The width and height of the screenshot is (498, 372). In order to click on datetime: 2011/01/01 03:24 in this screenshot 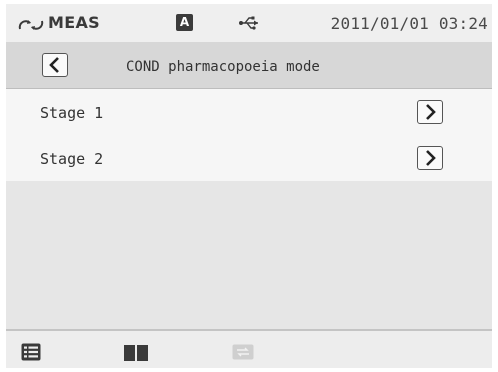, I will do `click(409, 23)`.